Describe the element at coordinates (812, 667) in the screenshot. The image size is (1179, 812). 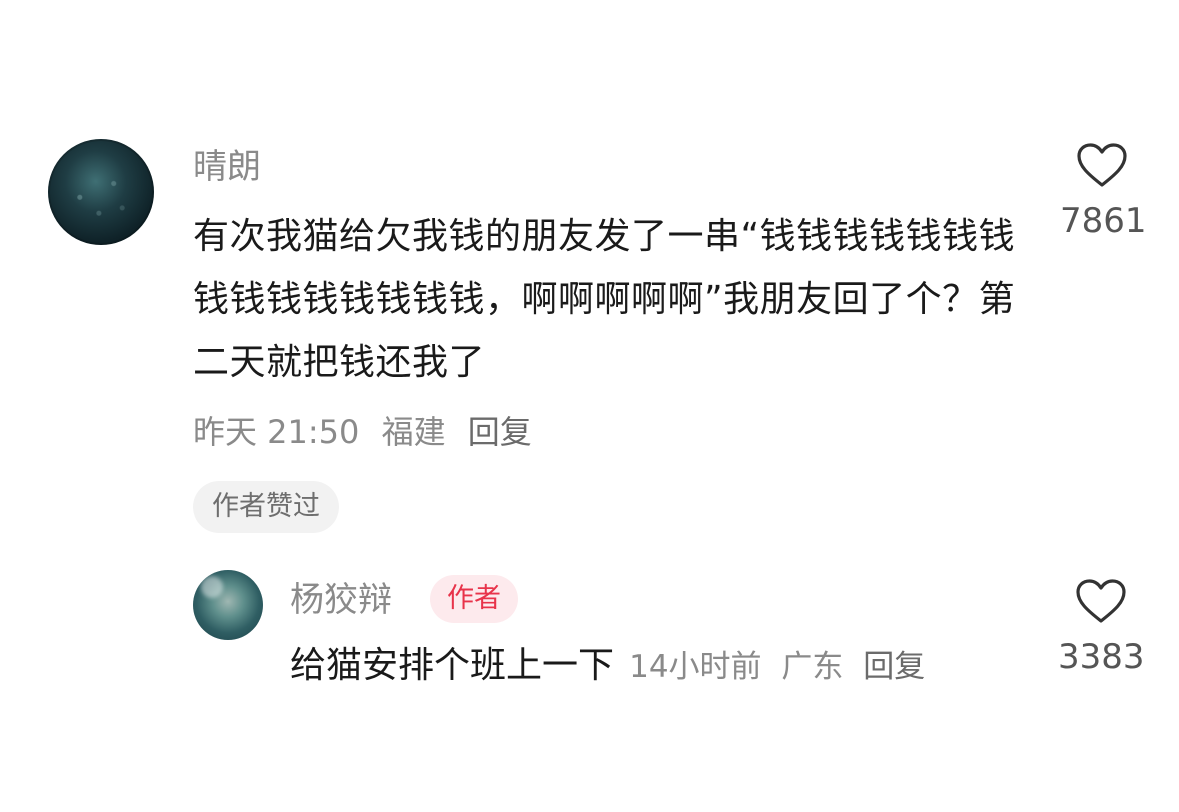
I see `reply-location: 广东` at that location.